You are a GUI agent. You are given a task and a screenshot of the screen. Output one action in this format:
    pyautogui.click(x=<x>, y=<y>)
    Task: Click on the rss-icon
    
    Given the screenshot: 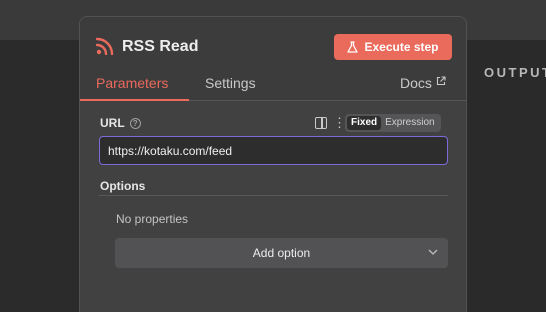 What is the action you would take?
    pyautogui.click(x=105, y=46)
    